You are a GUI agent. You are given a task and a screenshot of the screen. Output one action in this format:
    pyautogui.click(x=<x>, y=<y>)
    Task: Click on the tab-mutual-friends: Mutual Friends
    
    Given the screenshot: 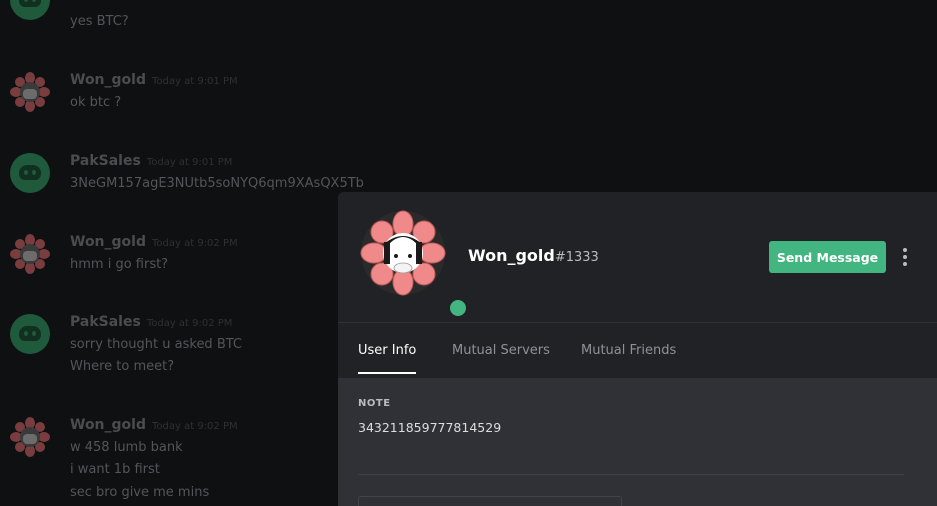 What is the action you would take?
    pyautogui.click(x=628, y=358)
    